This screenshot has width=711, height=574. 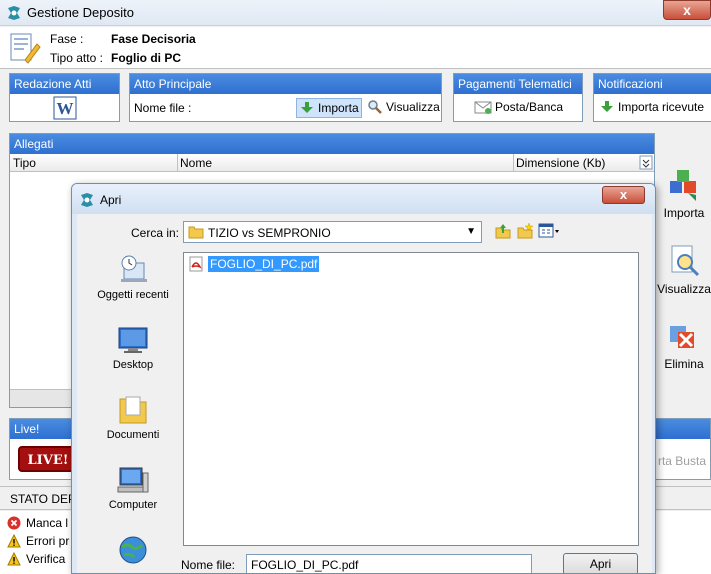 I want to click on allegati-column-headers: Tipo Nome Dimensione (Kb), so click(x=332, y=163).